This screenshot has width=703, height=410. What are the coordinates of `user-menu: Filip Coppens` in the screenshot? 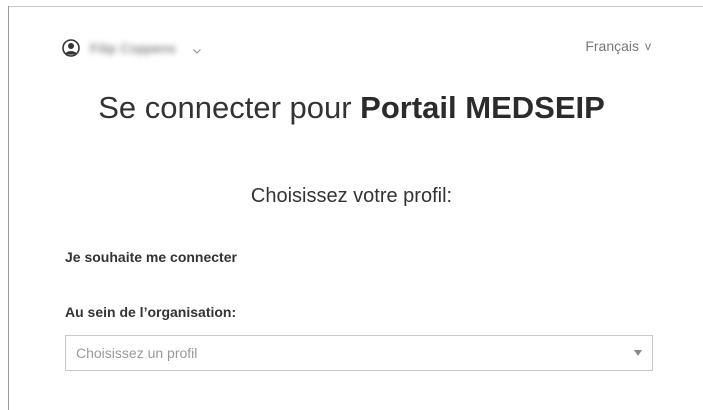 It's located at (132, 48).